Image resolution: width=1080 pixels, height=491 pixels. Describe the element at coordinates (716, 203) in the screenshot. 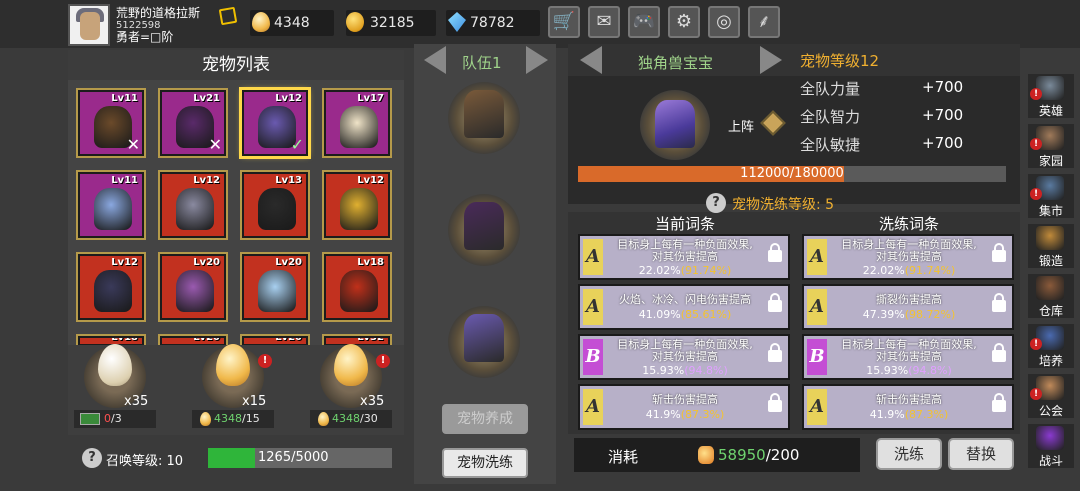

I see `refine-help-icon: ?` at that location.